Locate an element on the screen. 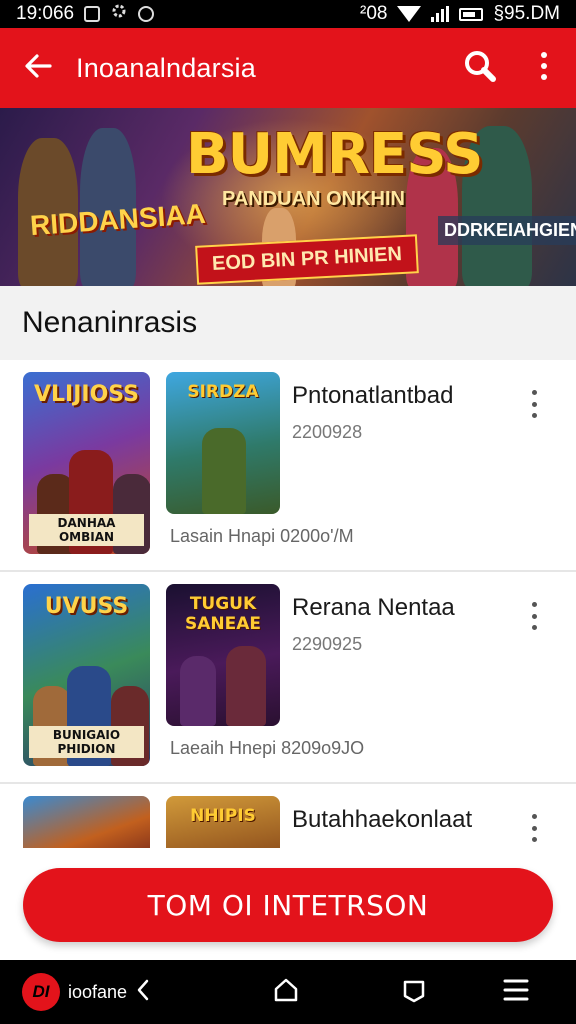  more-vert-icon is located at coordinates (544, 68).